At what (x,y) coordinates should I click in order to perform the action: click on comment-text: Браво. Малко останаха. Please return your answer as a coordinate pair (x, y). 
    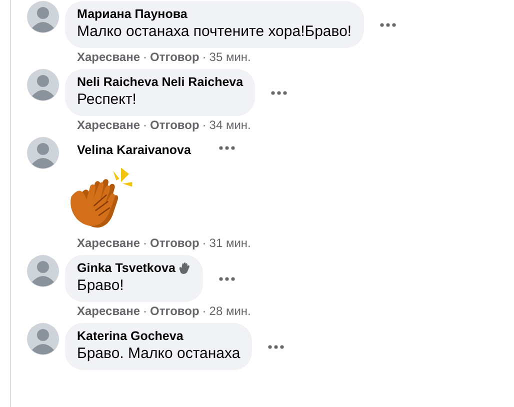
    Looking at the image, I should click on (158, 353).